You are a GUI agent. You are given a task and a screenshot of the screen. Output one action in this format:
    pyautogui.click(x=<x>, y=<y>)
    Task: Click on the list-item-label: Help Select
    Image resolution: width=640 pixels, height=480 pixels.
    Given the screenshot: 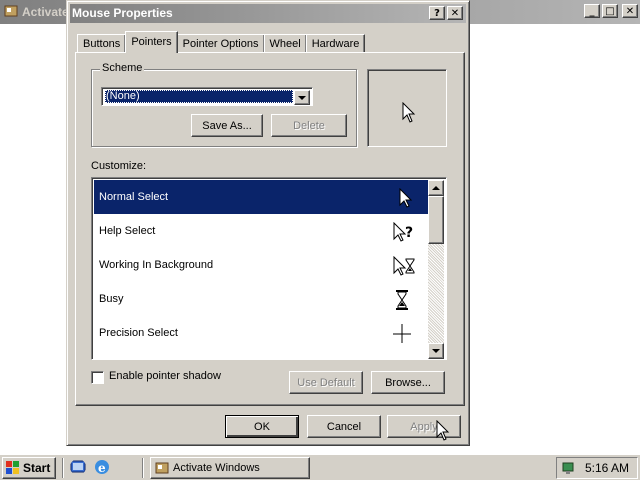 What is the action you would take?
    pyautogui.click(x=127, y=231)
    